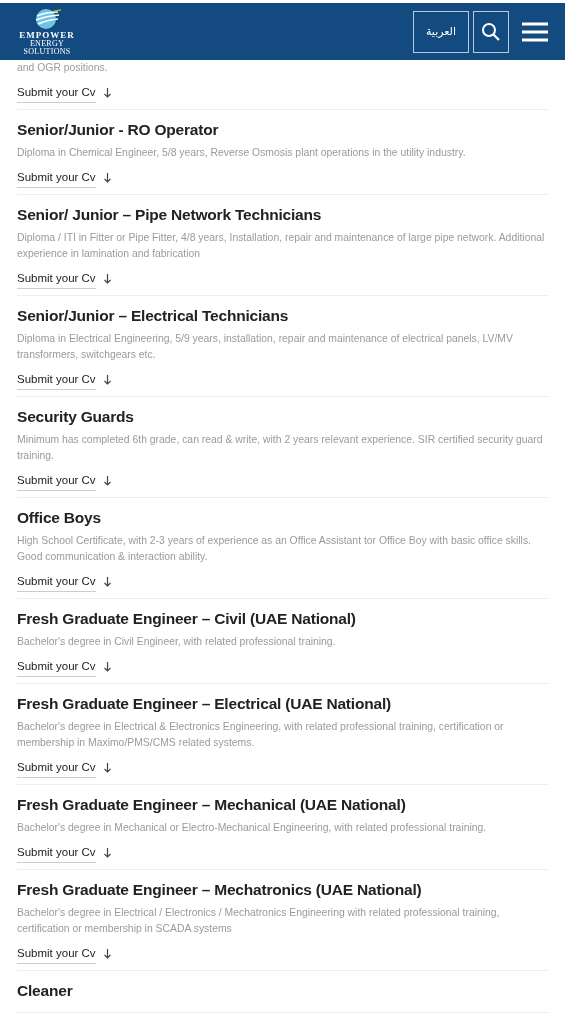 This screenshot has width=565, height=1024. What do you see at coordinates (242, 153) in the screenshot?
I see `job-description: Diploma in Chemical Engineer, 5/8 years, Reverse Osmosis plant operations in the utility industry.` at bounding box center [242, 153].